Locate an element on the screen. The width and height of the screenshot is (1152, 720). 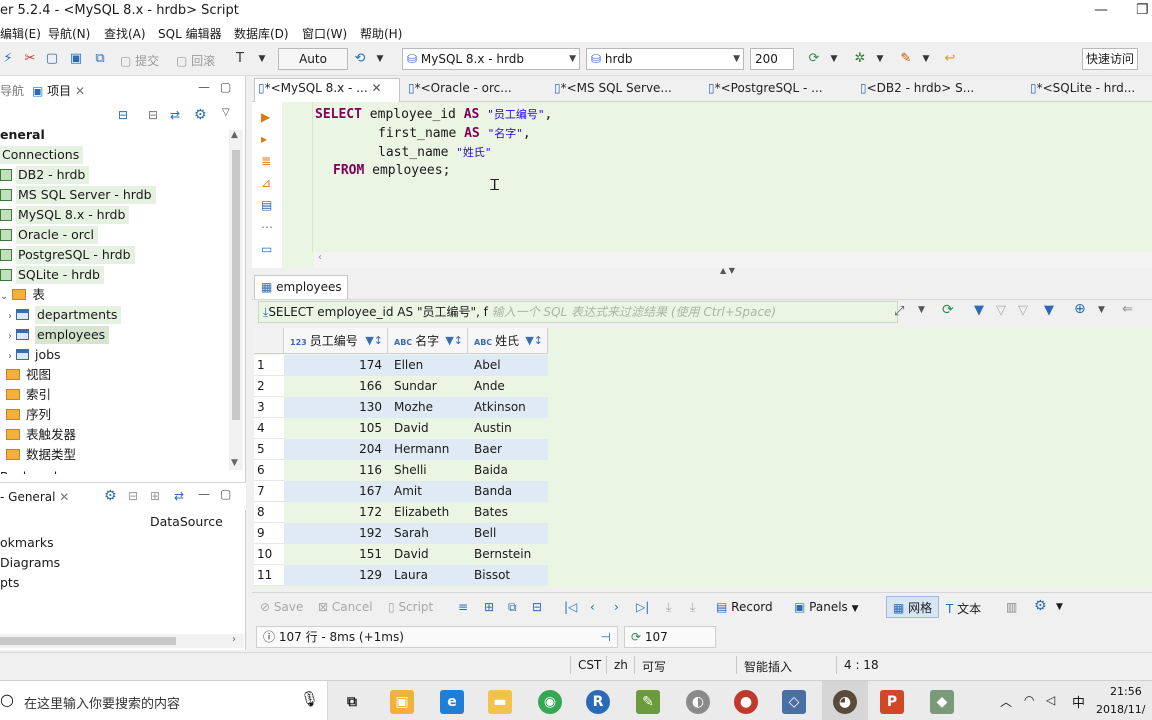
tray-chevron-up-icon: ︿ is located at coordinates (1006, 701).